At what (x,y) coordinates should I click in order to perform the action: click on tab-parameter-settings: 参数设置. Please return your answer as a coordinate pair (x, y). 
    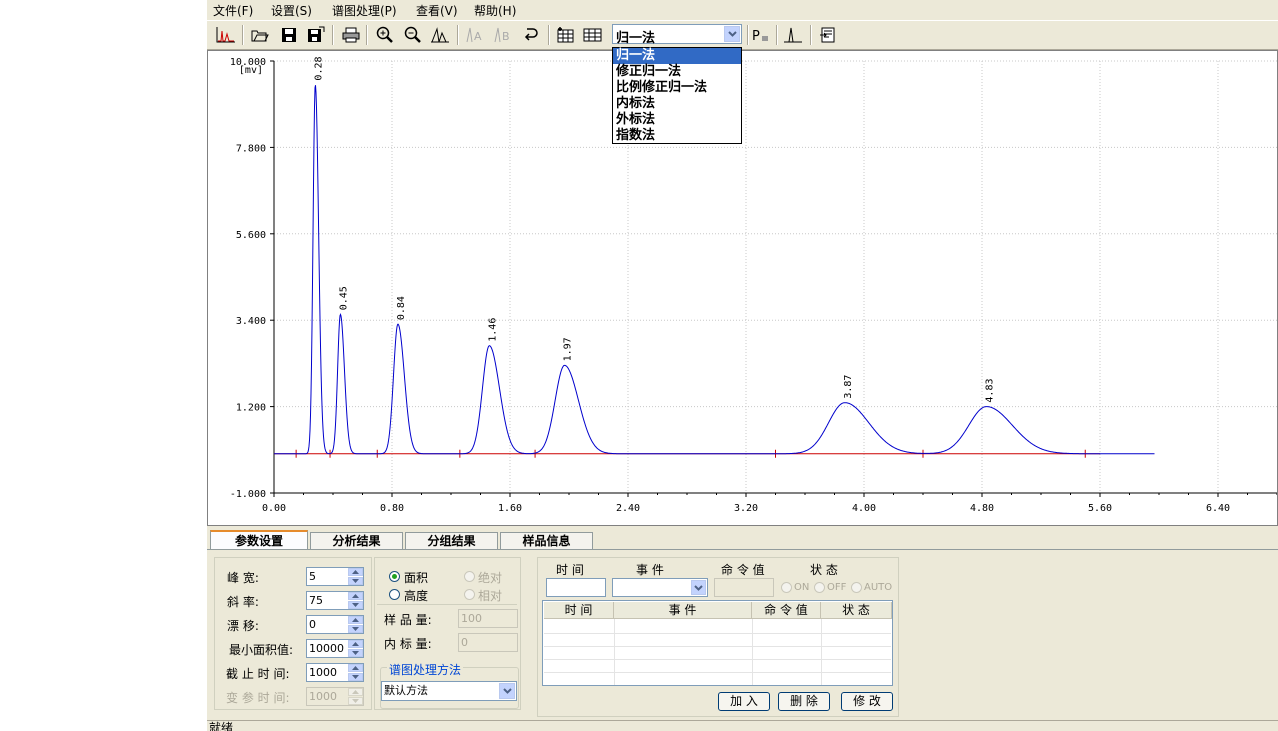
    Looking at the image, I should click on (259, 540).